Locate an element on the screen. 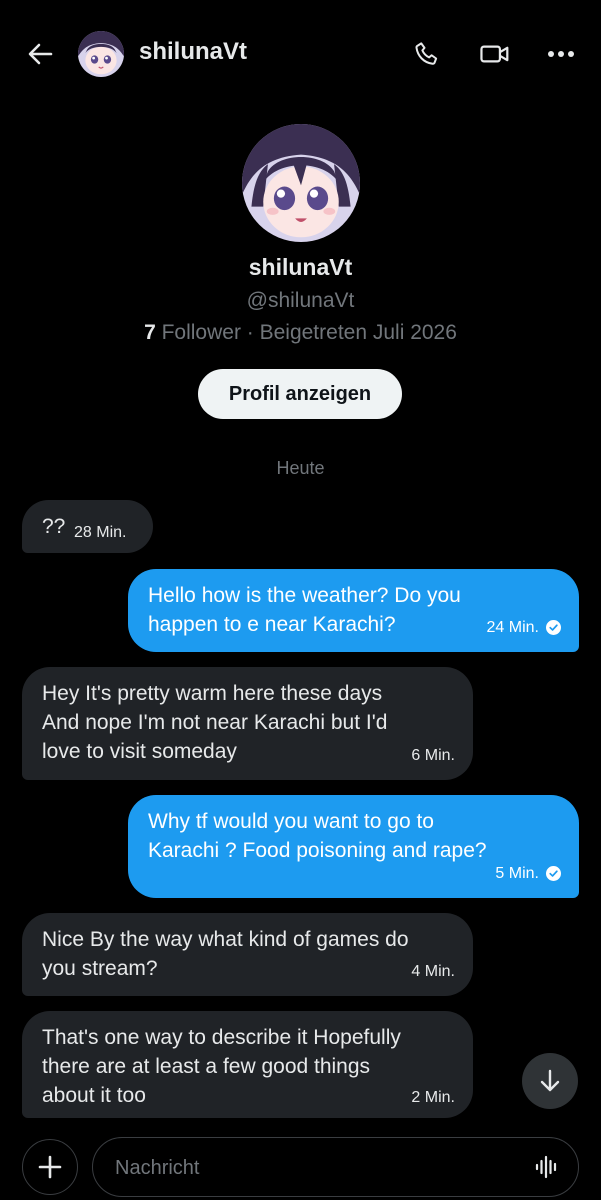 This screenshot has width=601, height=1200. arrow-down-icon is located at coordinates (550, 1080).